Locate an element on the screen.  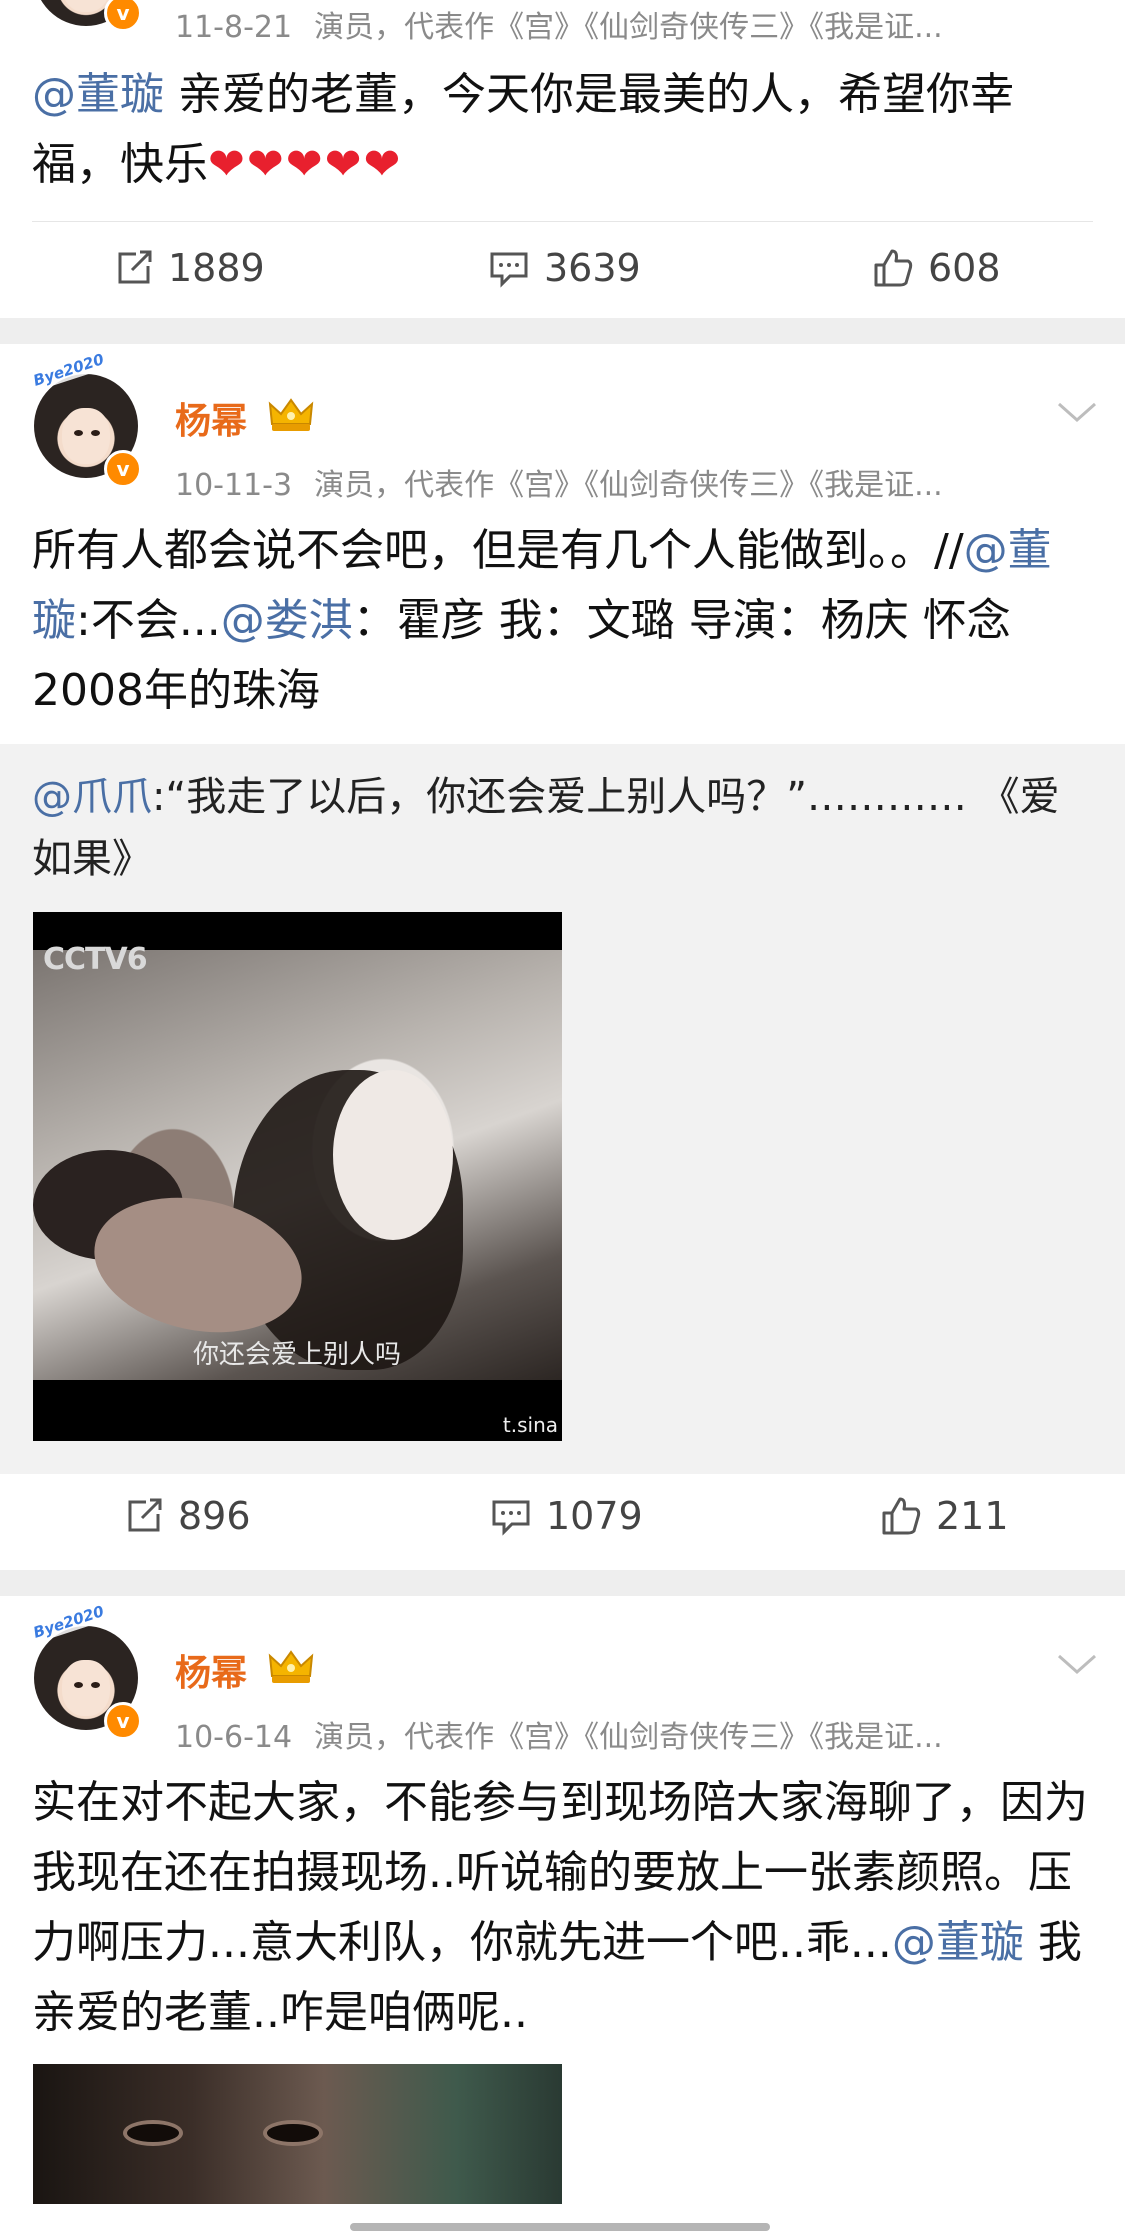
post-text: @董璇 亲爱的老董，今天你是最美的人，希望你幸福，快乐❤❤❤❤❤ is located at coordinates (562, 130).